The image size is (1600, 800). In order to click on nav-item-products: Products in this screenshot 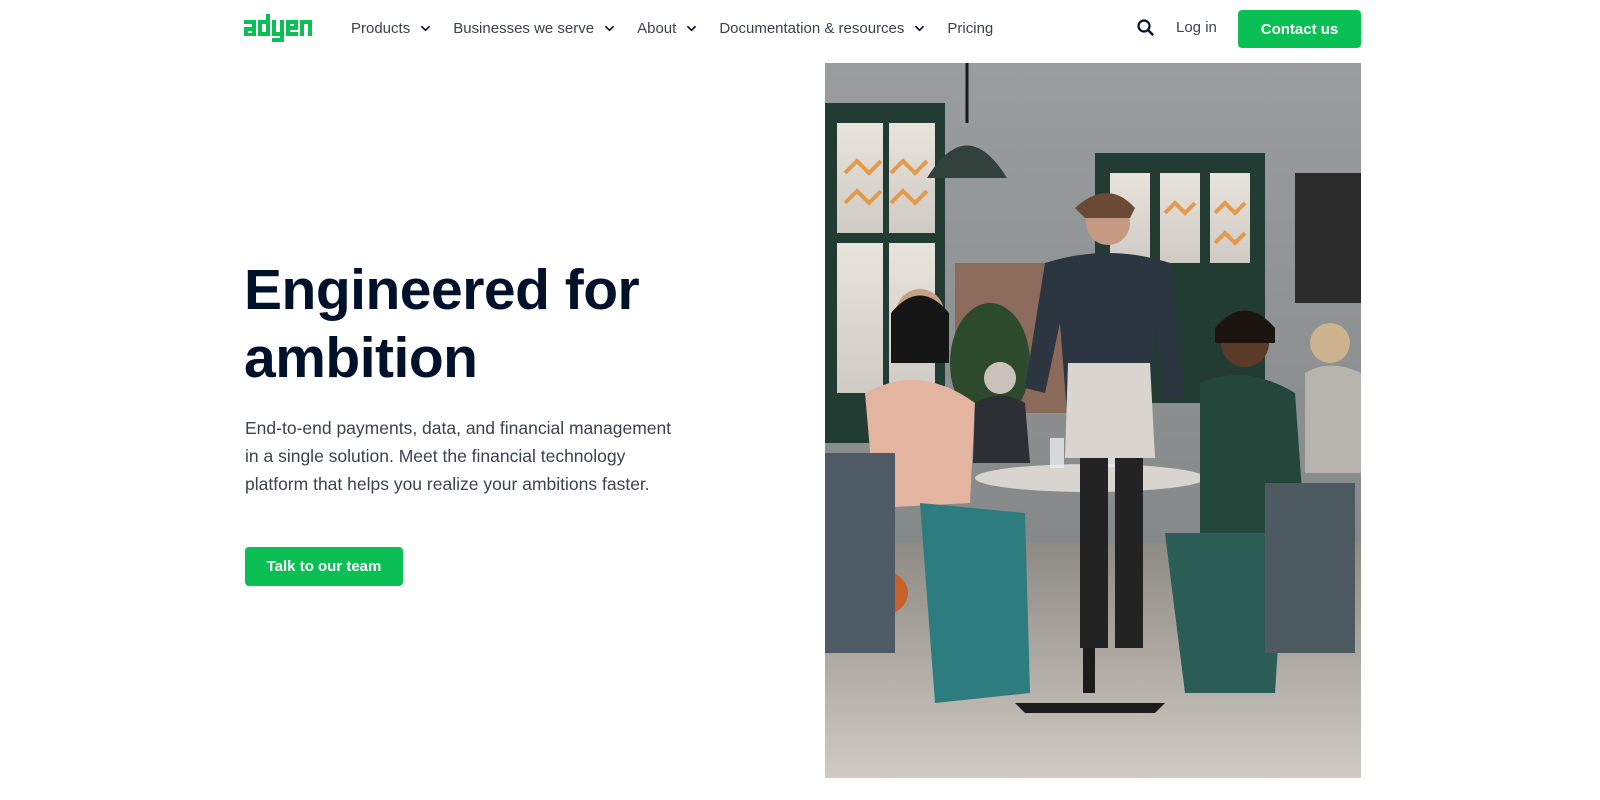, I will do `click(391, 28)`.